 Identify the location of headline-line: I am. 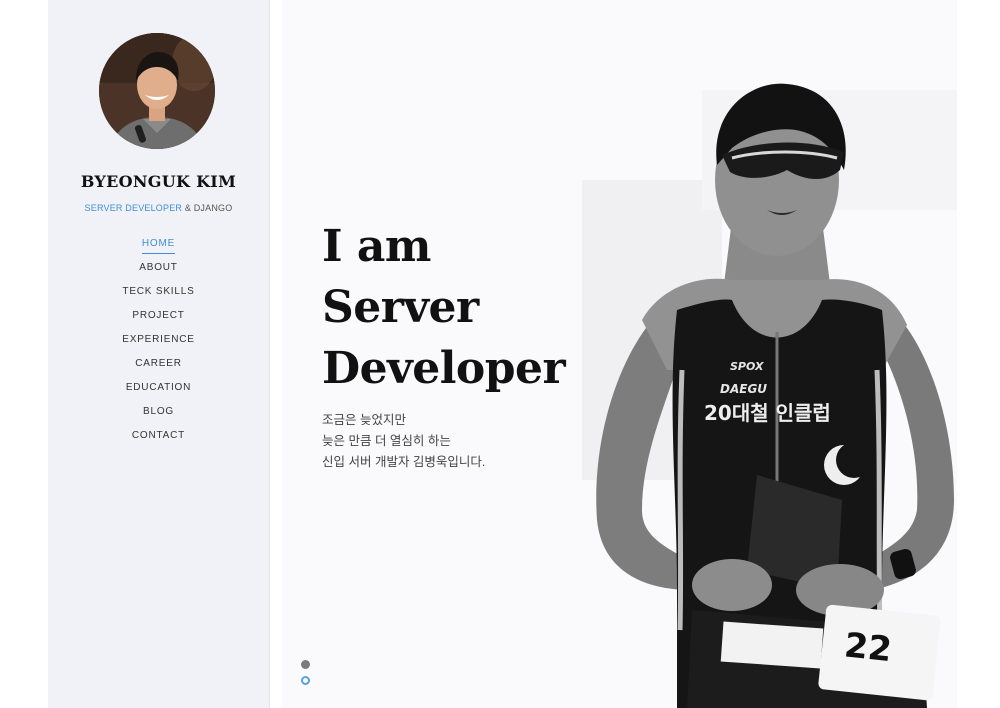
(376, 246).